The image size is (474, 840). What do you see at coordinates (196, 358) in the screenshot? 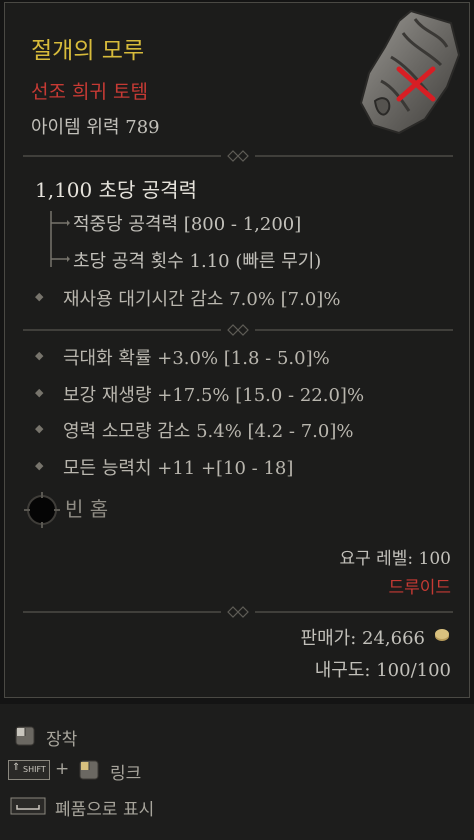
I see `affix-stat: 극대화 확률 +3.0% [1.8 - 5.0]%` at bounding box center [196, 358].